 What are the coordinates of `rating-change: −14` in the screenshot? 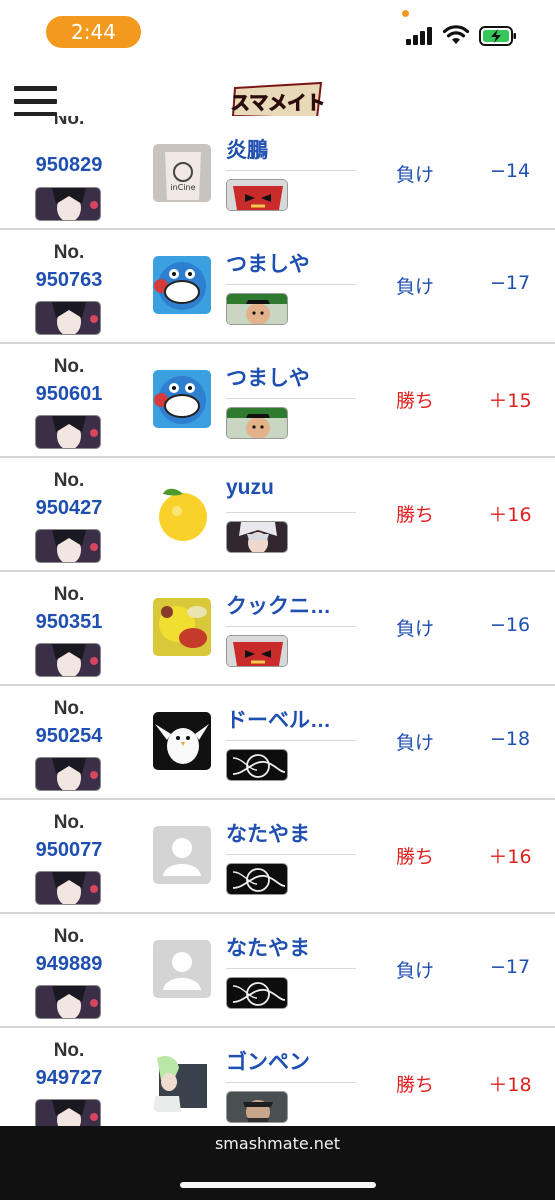 It's located at (510, 171).